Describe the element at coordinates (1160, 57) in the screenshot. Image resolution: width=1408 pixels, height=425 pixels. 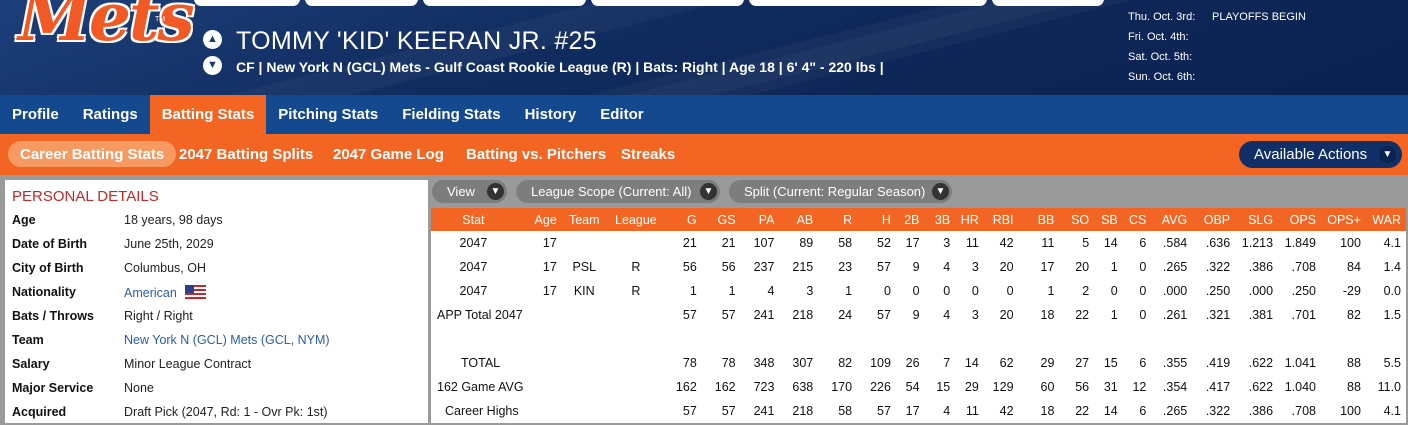
I see `schedule-date: Sat. Oct. 5th:` at that location.